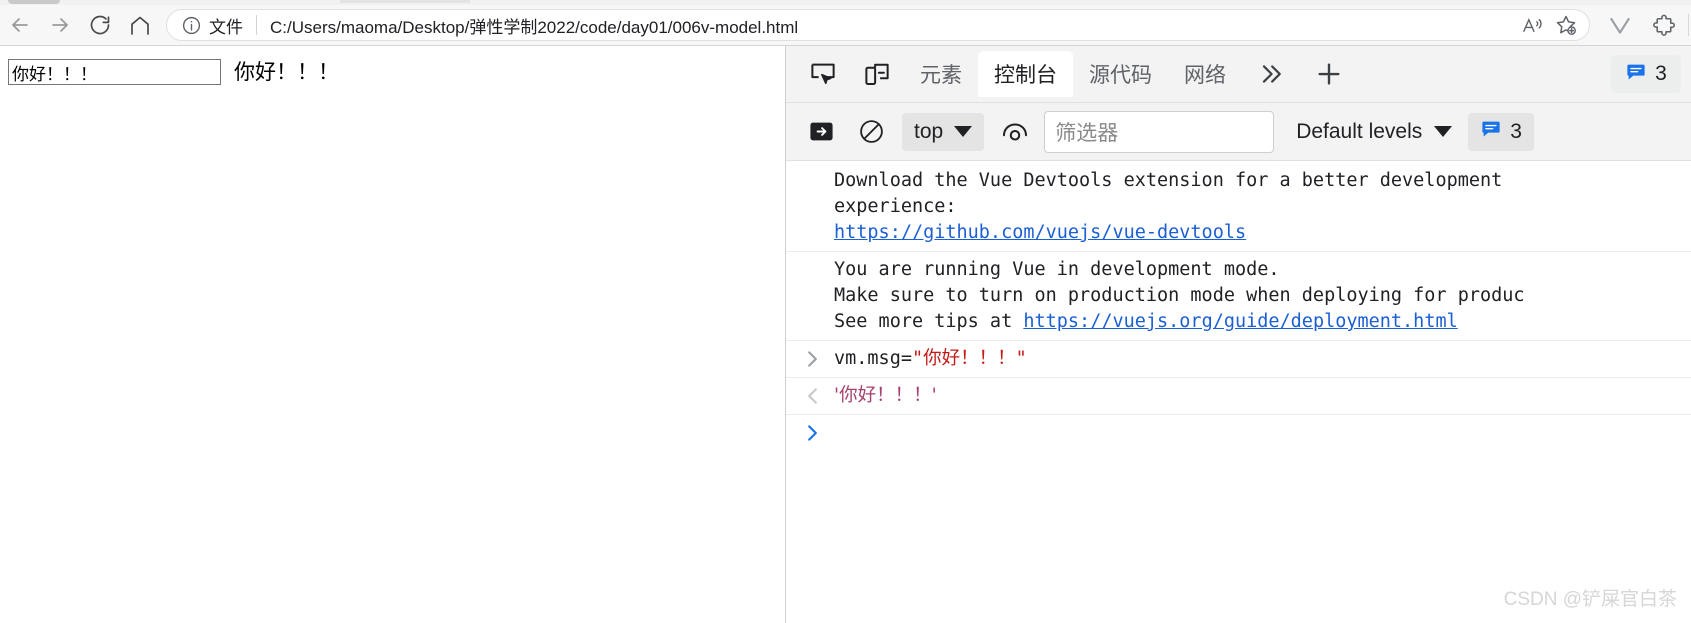 The image size is (1691, 623). What do you see at coordinates (885, 395) in the screenshot?
I see `console-result-value: '你好！！！'` at bounding box center [885, 395].